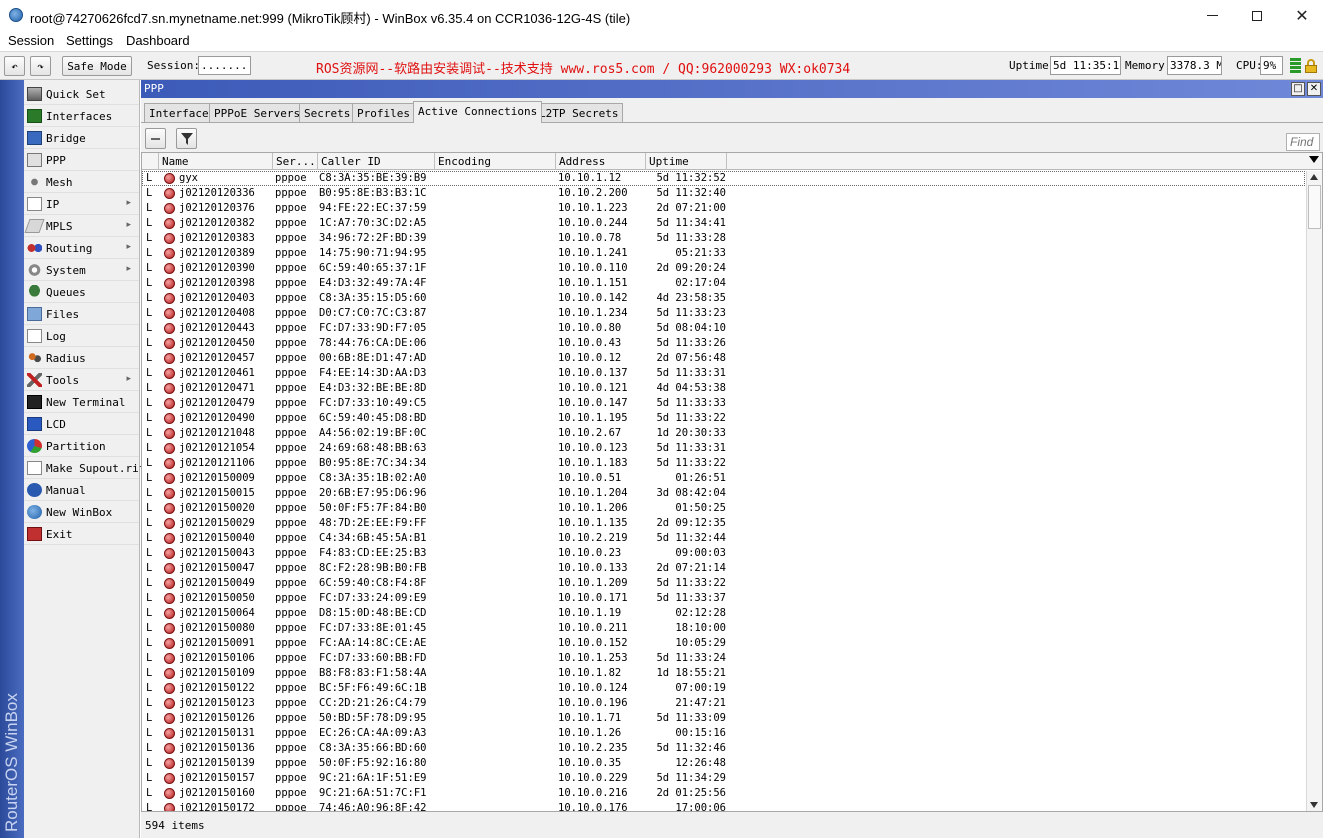 This screenshot has height=838, width=1323. Describe the element at coordinates (155, 138) in the screenshot. I see `remove-button` at that location.